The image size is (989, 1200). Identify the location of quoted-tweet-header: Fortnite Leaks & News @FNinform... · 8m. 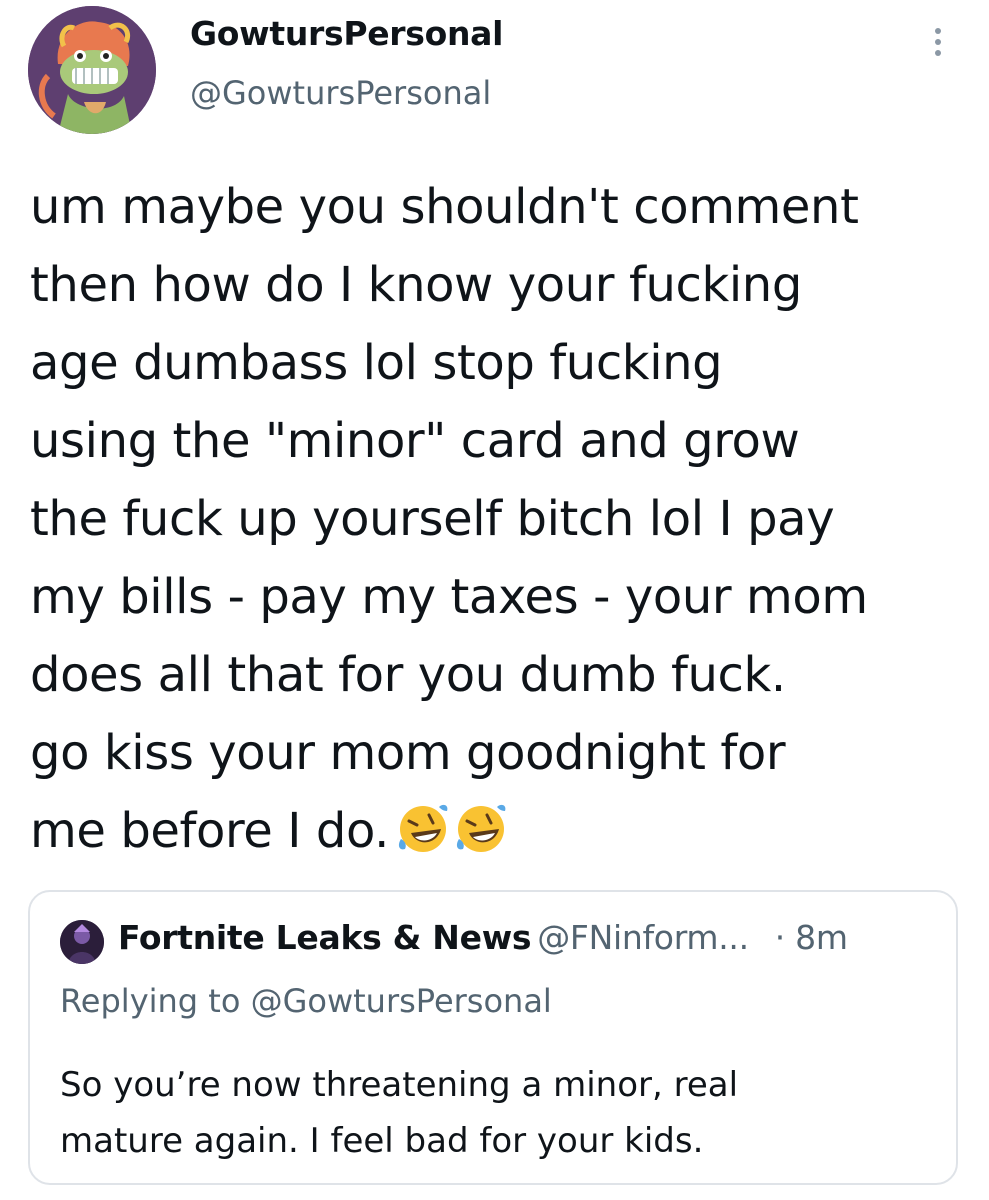
(483, 937).